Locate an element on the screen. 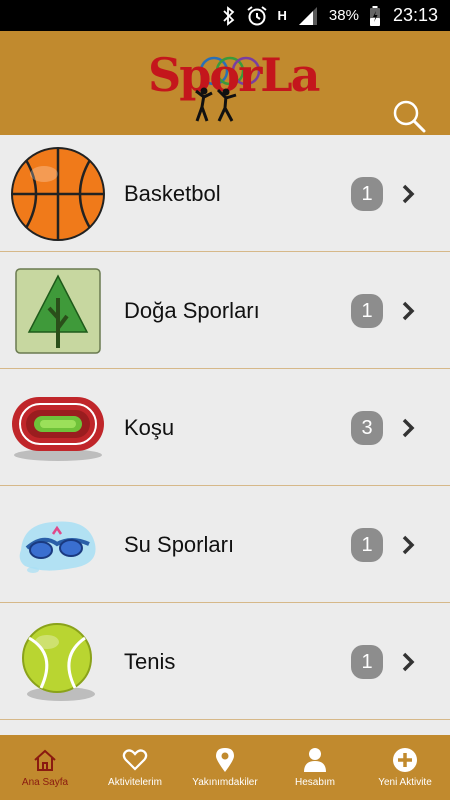  search-icon is located at coordinates (409, 116).